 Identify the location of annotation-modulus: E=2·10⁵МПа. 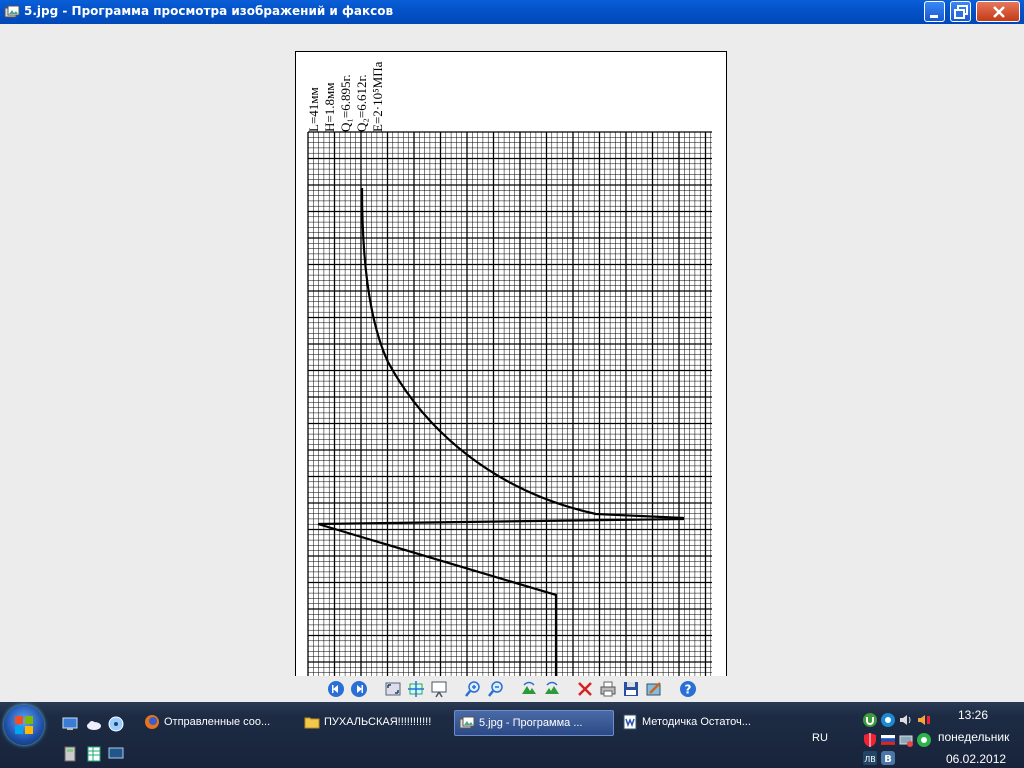
(377, 96).